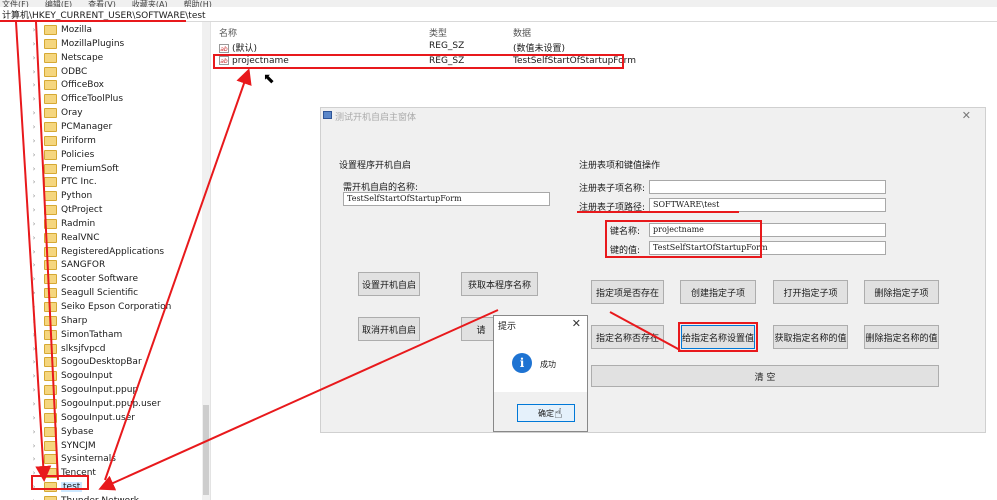 The image size is (997, 500). I want to click on tree-node: › Scooter Software, so click(84, 279).